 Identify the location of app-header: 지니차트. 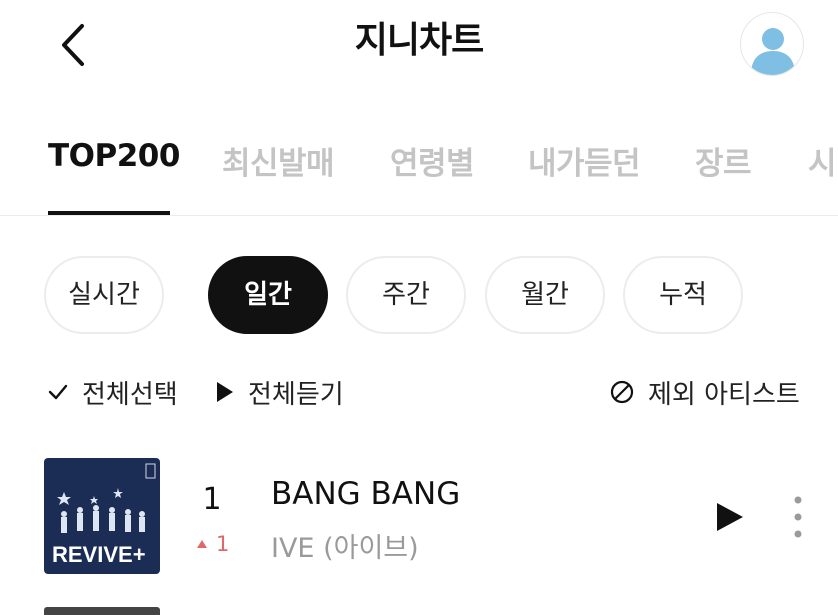
(419, 46).